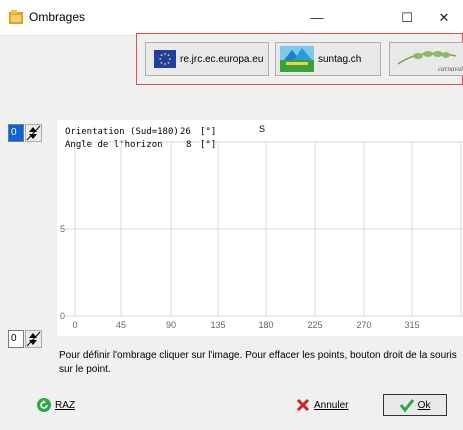 This screenshot has width=463, height=430. I want to click on raz-button: RAZ, so click(55, 405).